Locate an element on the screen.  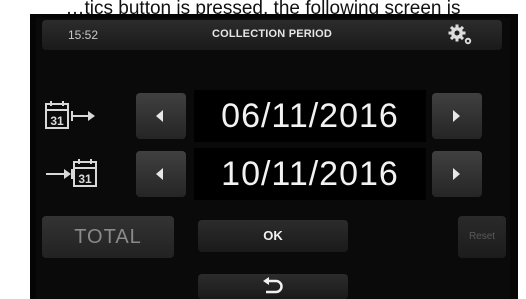
calendar-start-icon: 31 is located at coordinates (71, 116).